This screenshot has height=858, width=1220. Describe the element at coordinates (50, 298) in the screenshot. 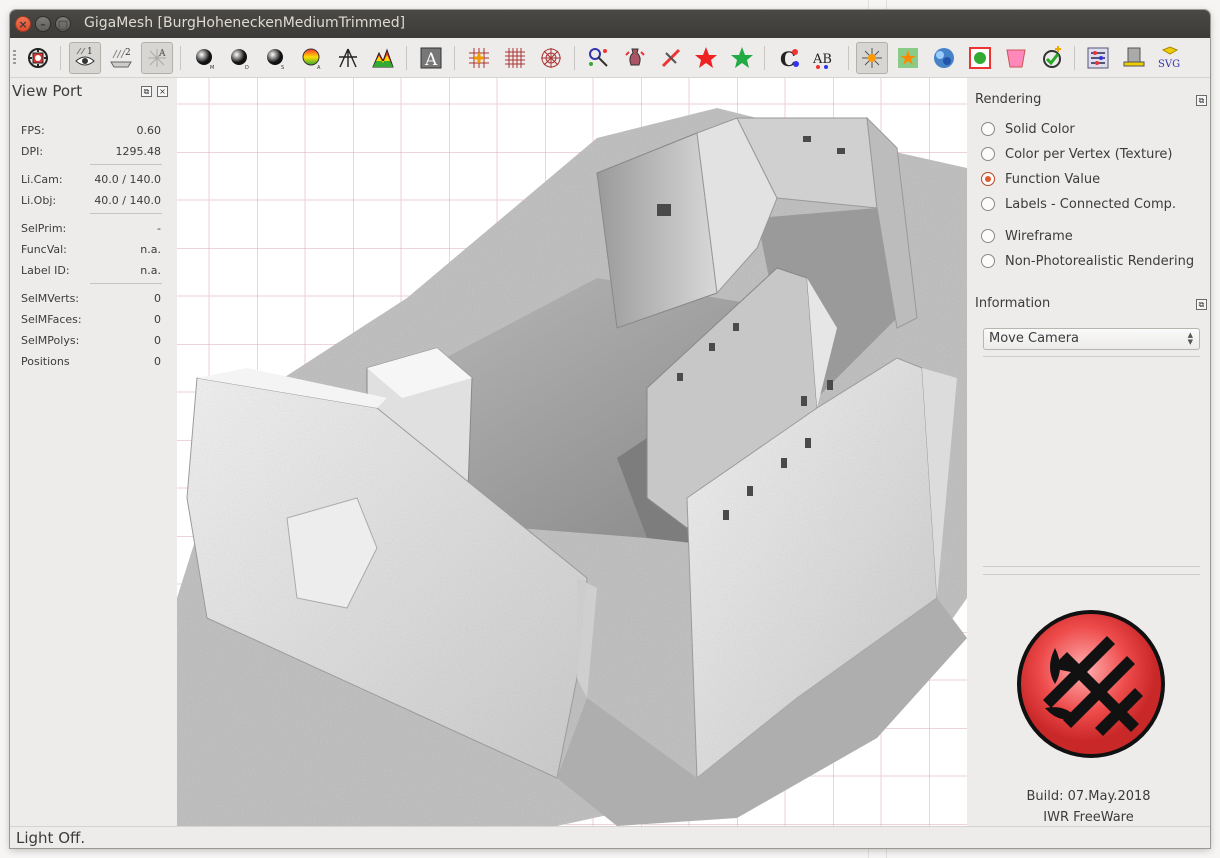

I see `selmverts-label: SelMVerts:` at that location.